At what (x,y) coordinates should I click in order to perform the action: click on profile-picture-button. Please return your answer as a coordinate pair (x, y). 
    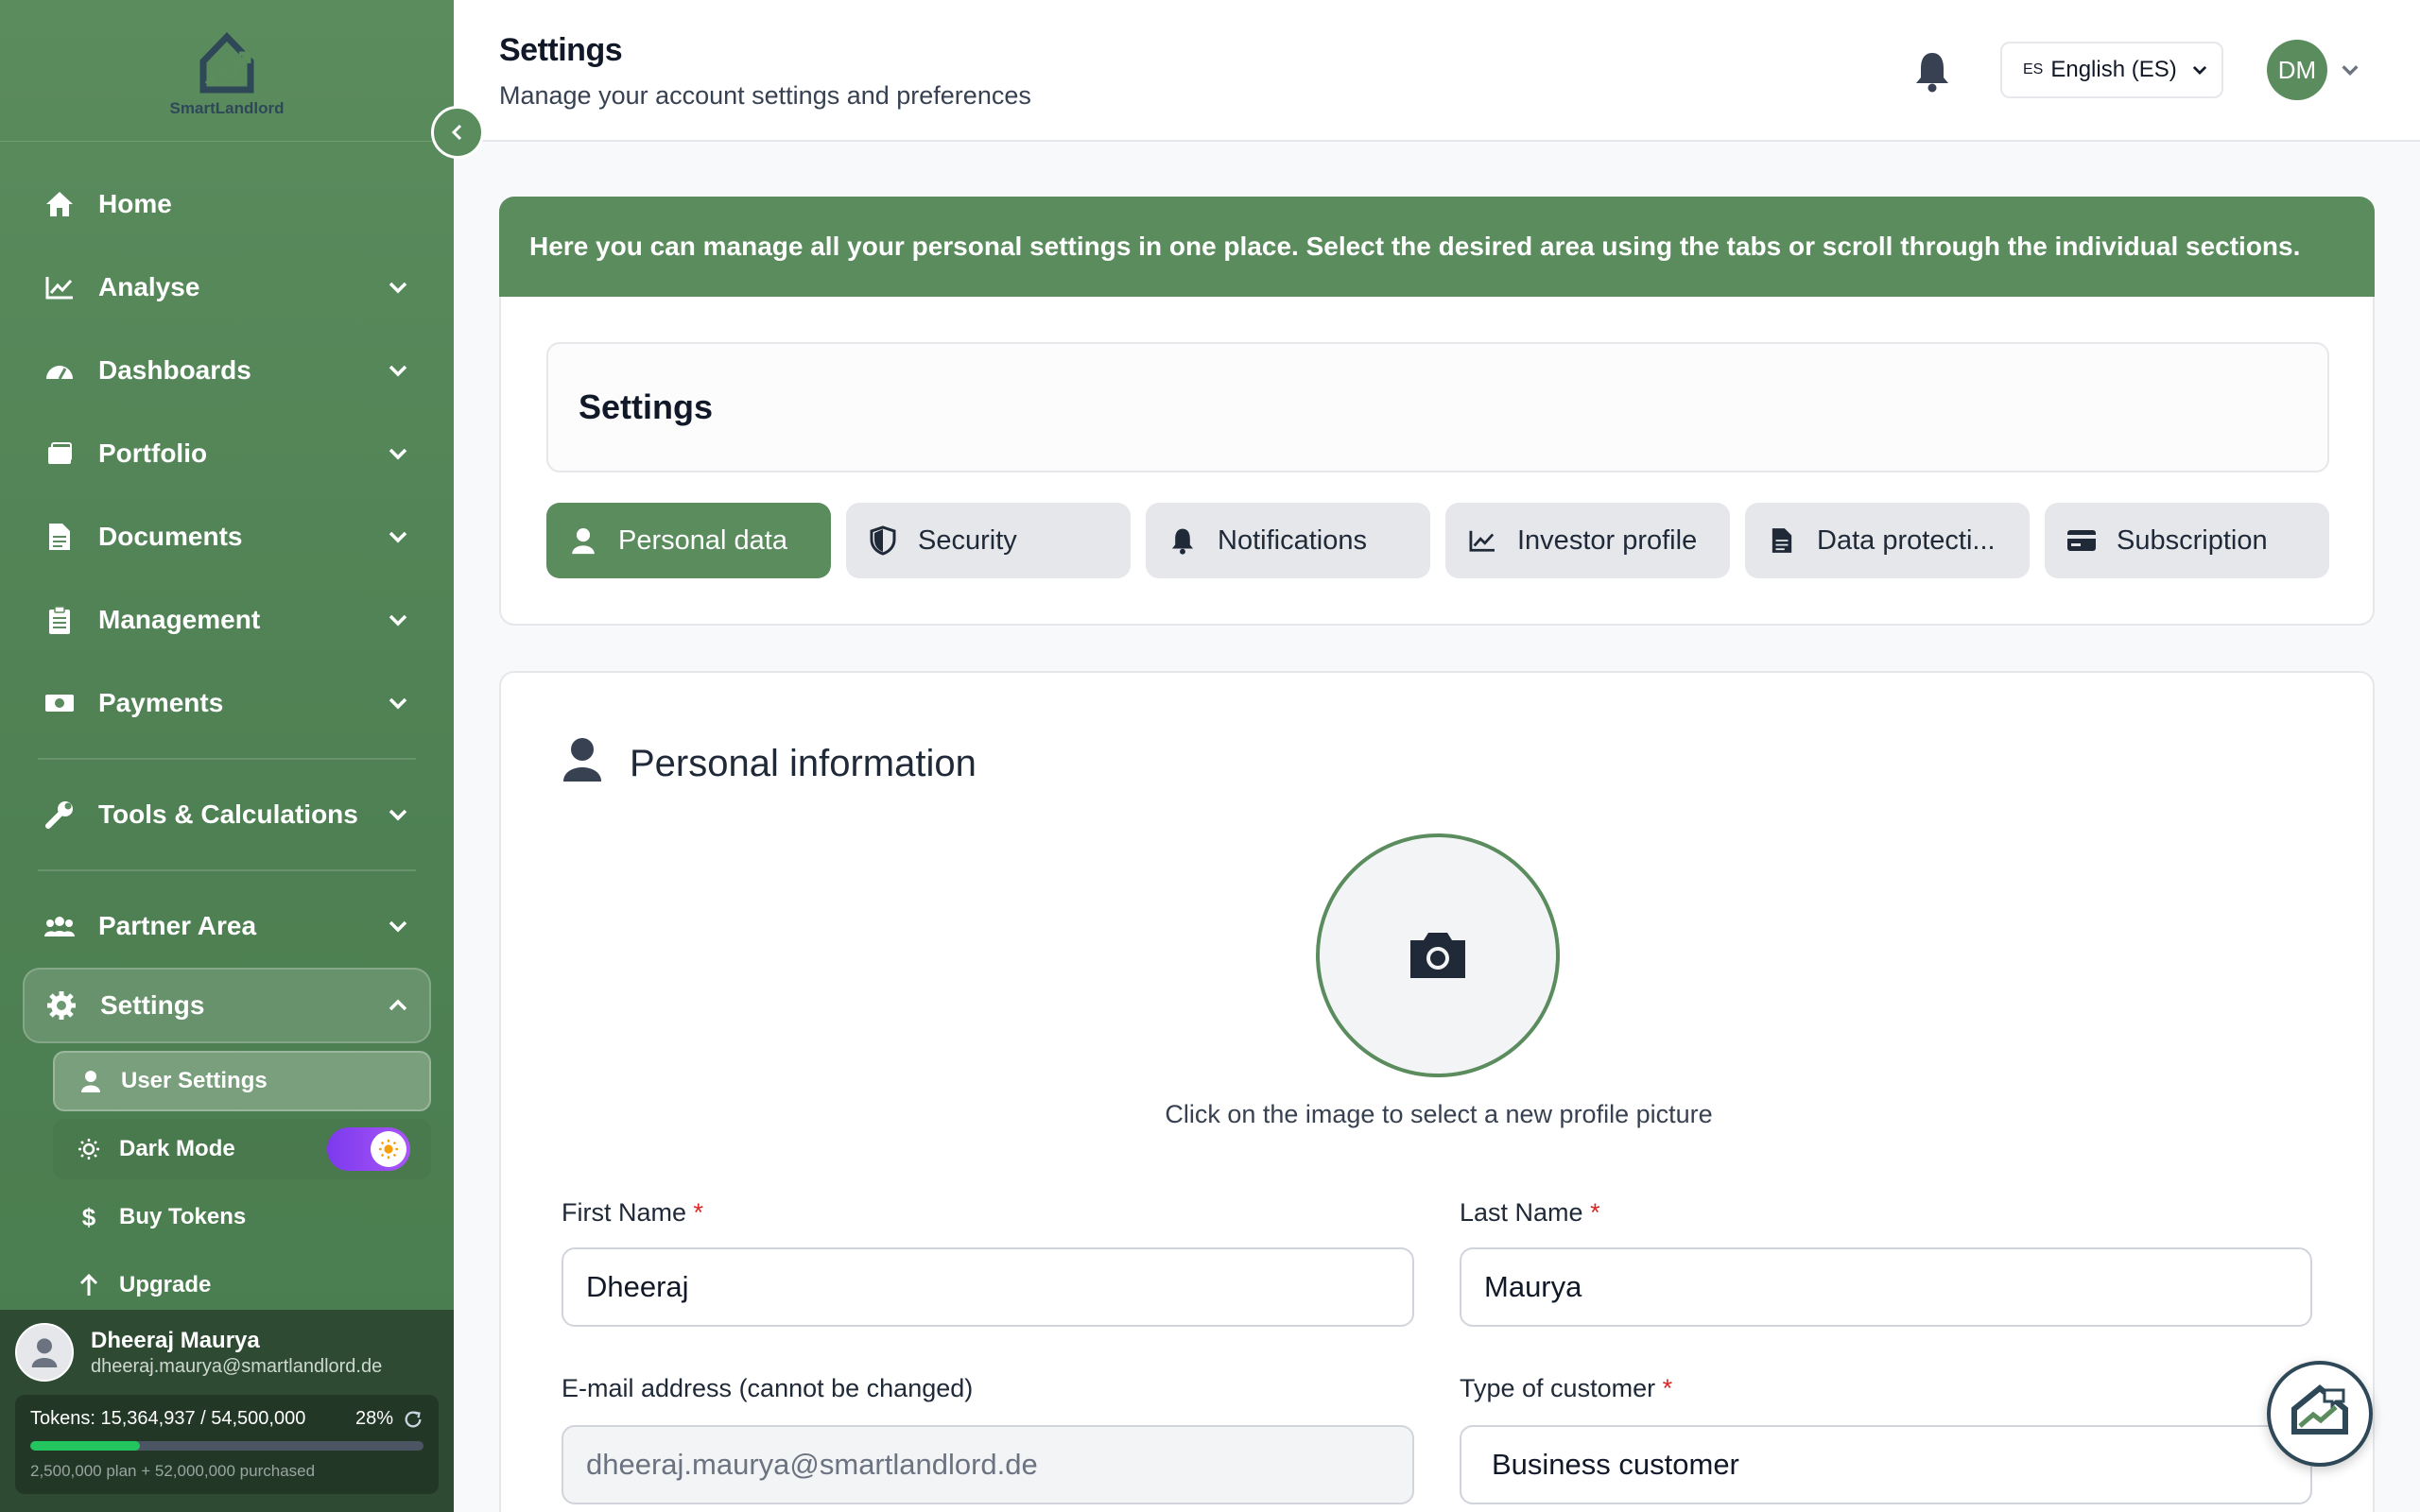
    Looking at the image, I should click on (1438, 955).